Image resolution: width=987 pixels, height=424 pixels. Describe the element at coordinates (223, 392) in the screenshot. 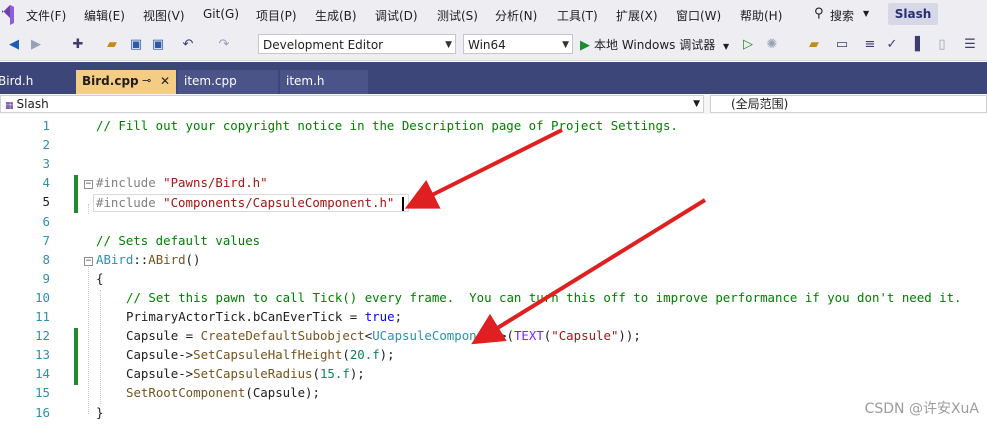

I see `code-line: SetRootComponent(Capsule);` at that location.